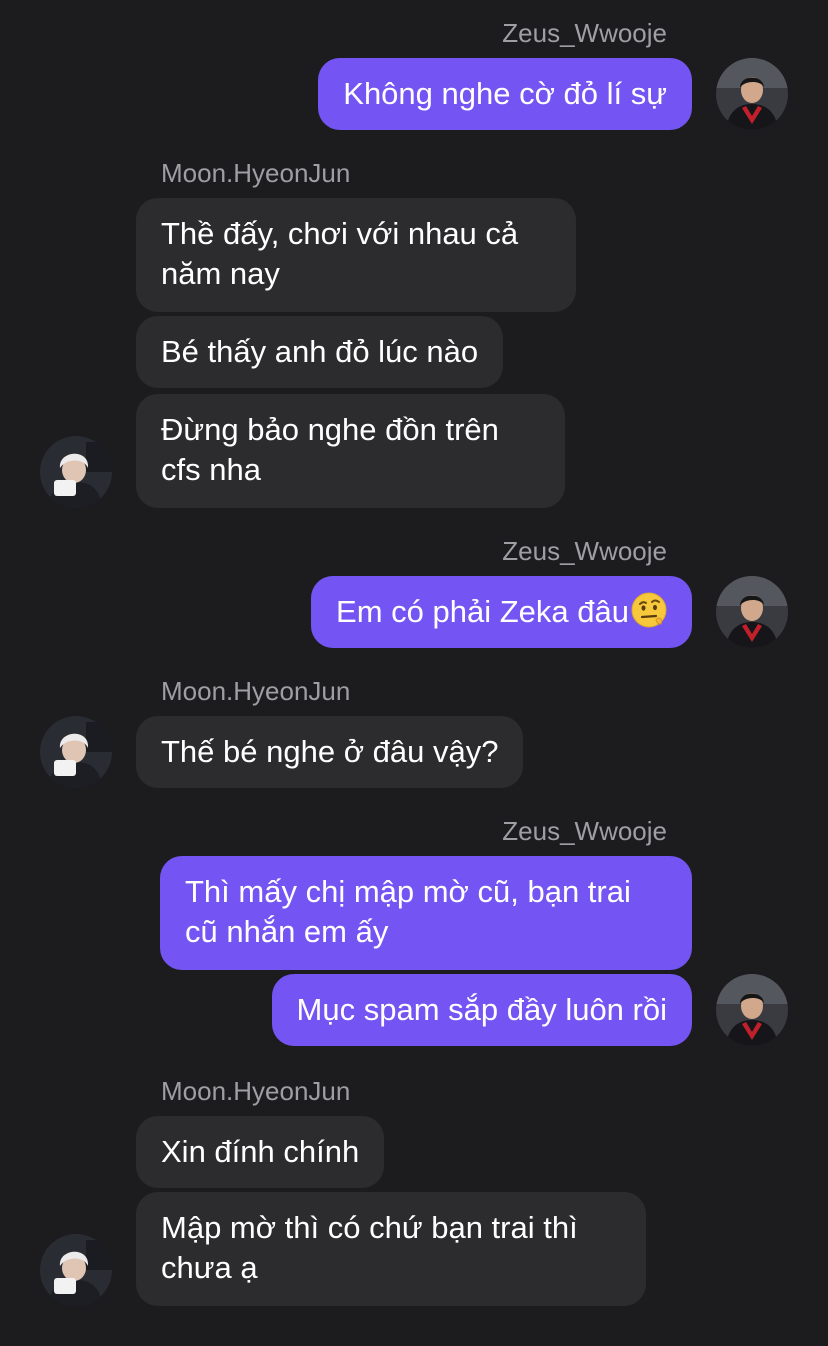 Image resolution: width=828 pixels, height=1346 pixels. I want to click on incoming-message: Đừng bảo nghe đồn trên cfs nha, so click(350, 451).